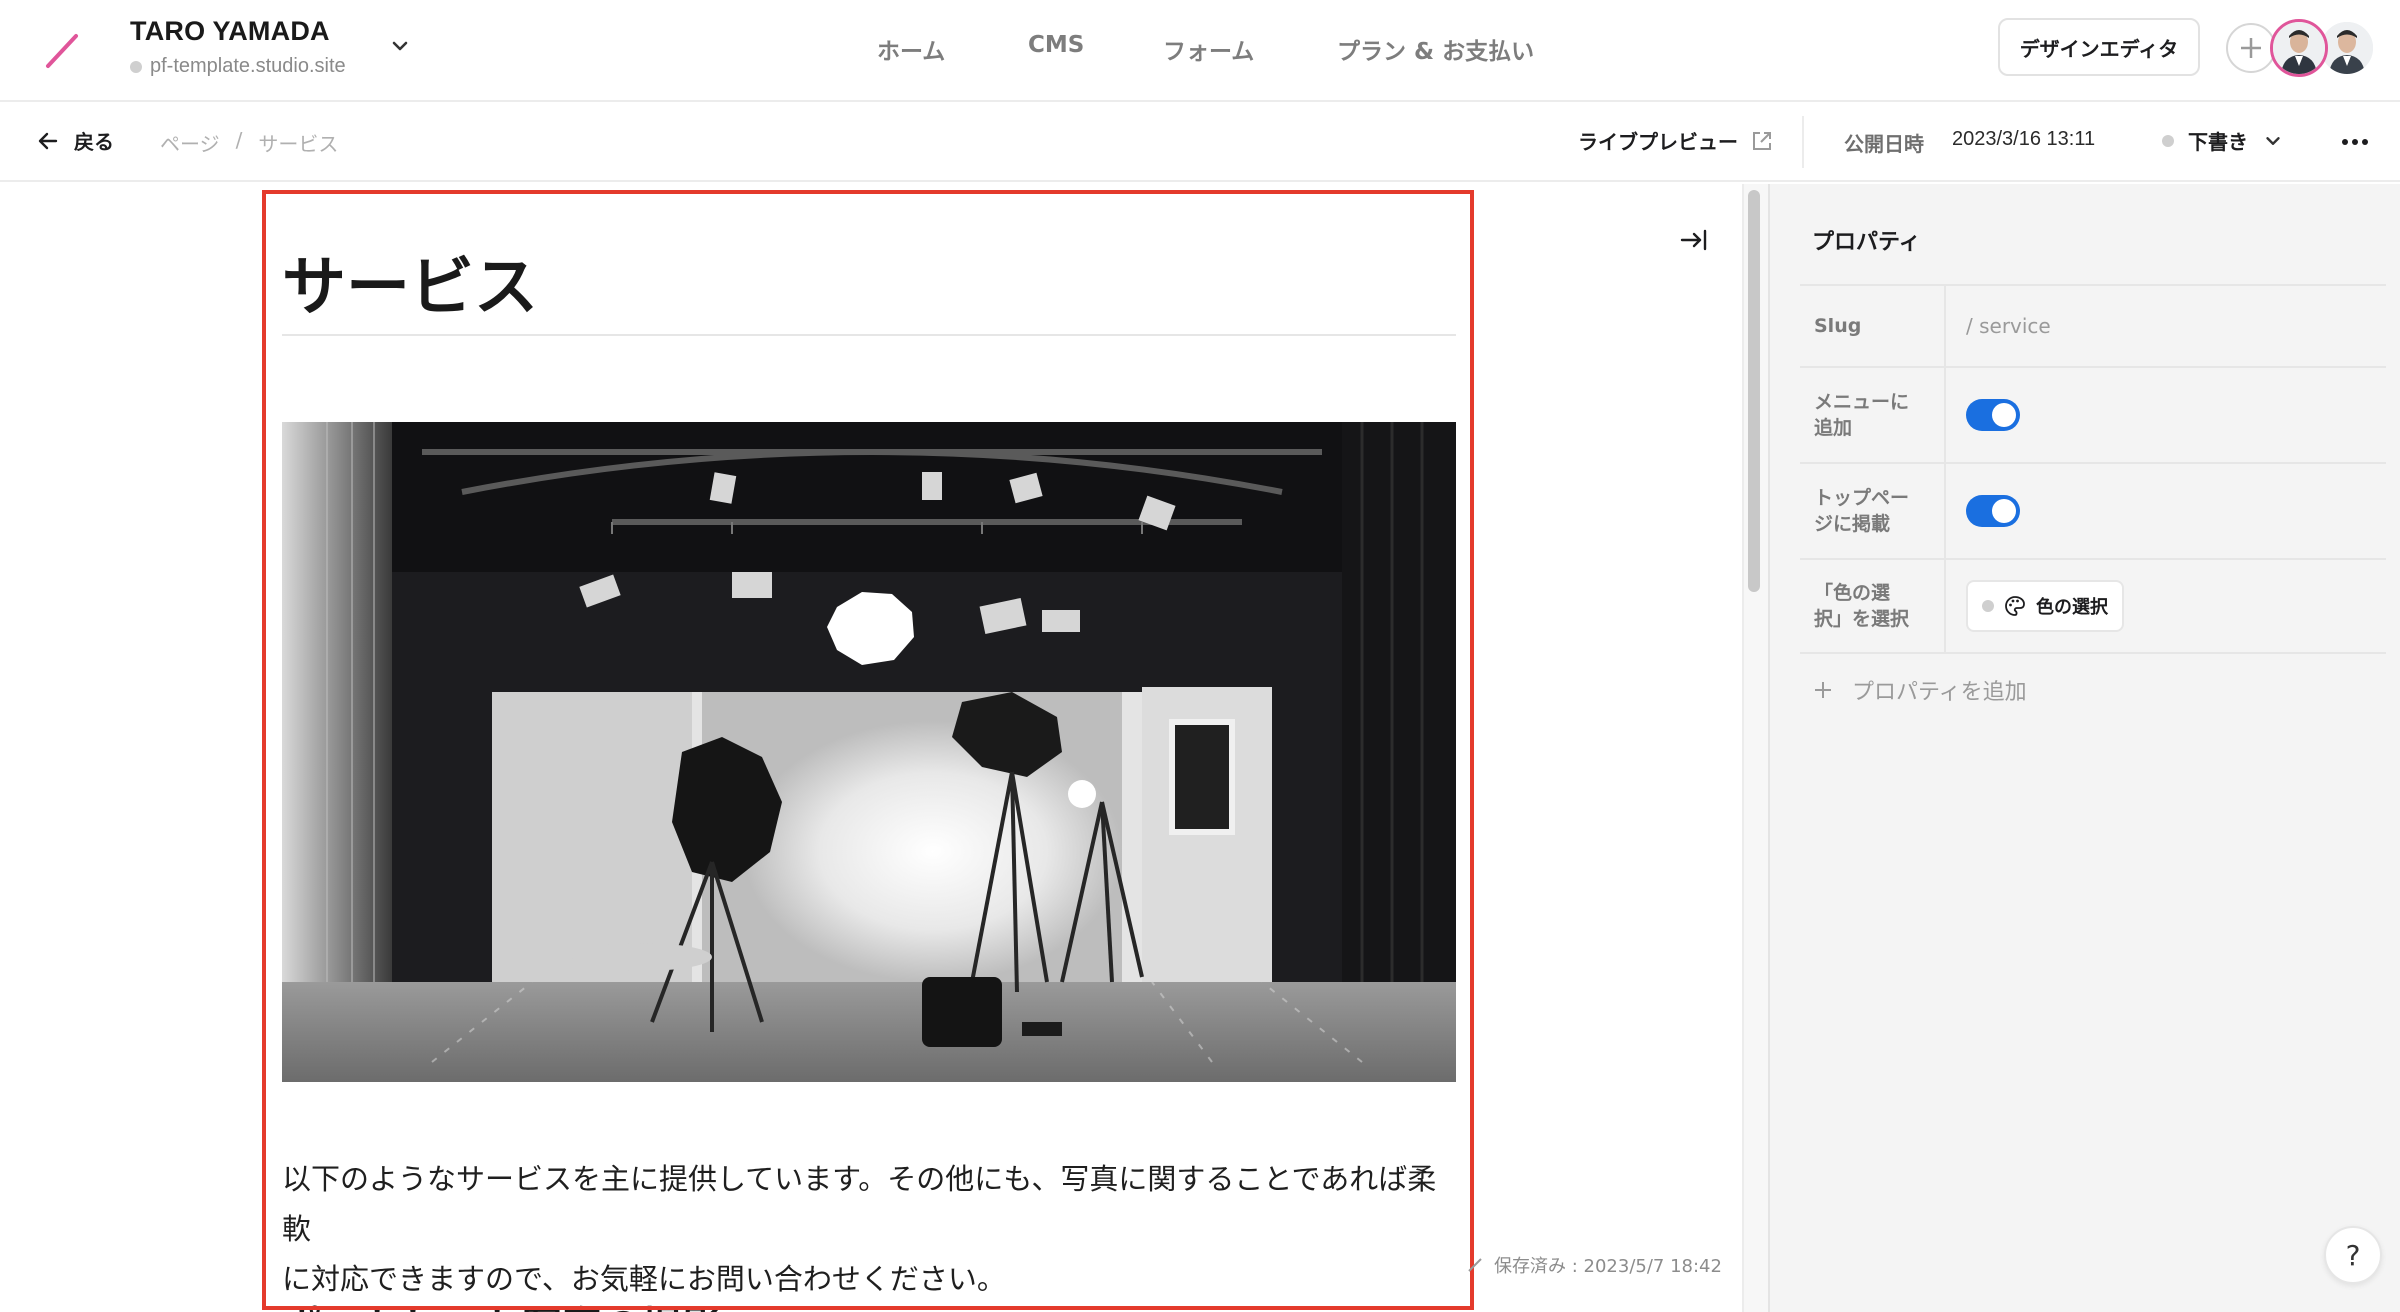 The width and height of the screenshot is (2400, 1312). I want to click on nav-cms: CMS, so click(1056, 45).